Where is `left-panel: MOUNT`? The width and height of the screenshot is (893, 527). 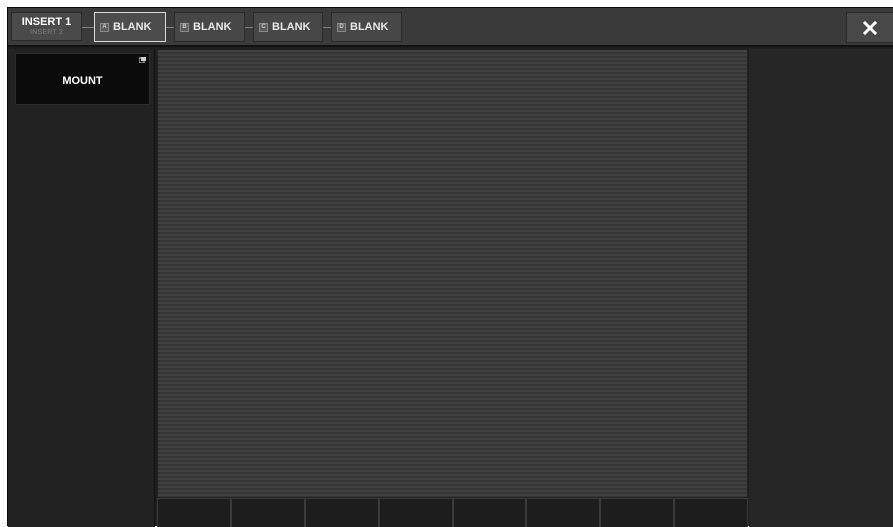
left-panel: MOUNT is located at coordinates (81, 288).